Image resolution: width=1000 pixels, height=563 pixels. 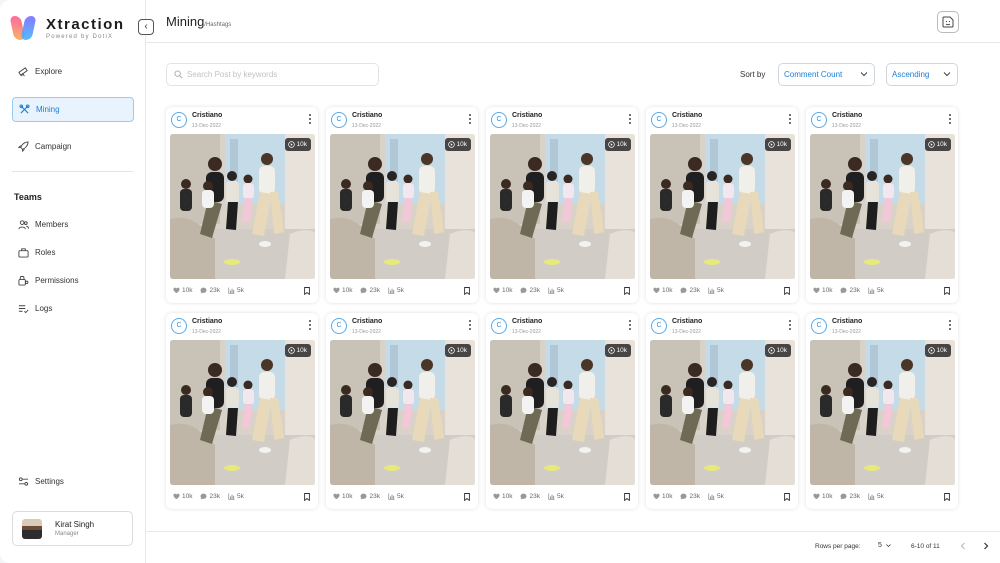 I want to click on post-stats: 10k 23k 5k, so click(x=212, y=496).